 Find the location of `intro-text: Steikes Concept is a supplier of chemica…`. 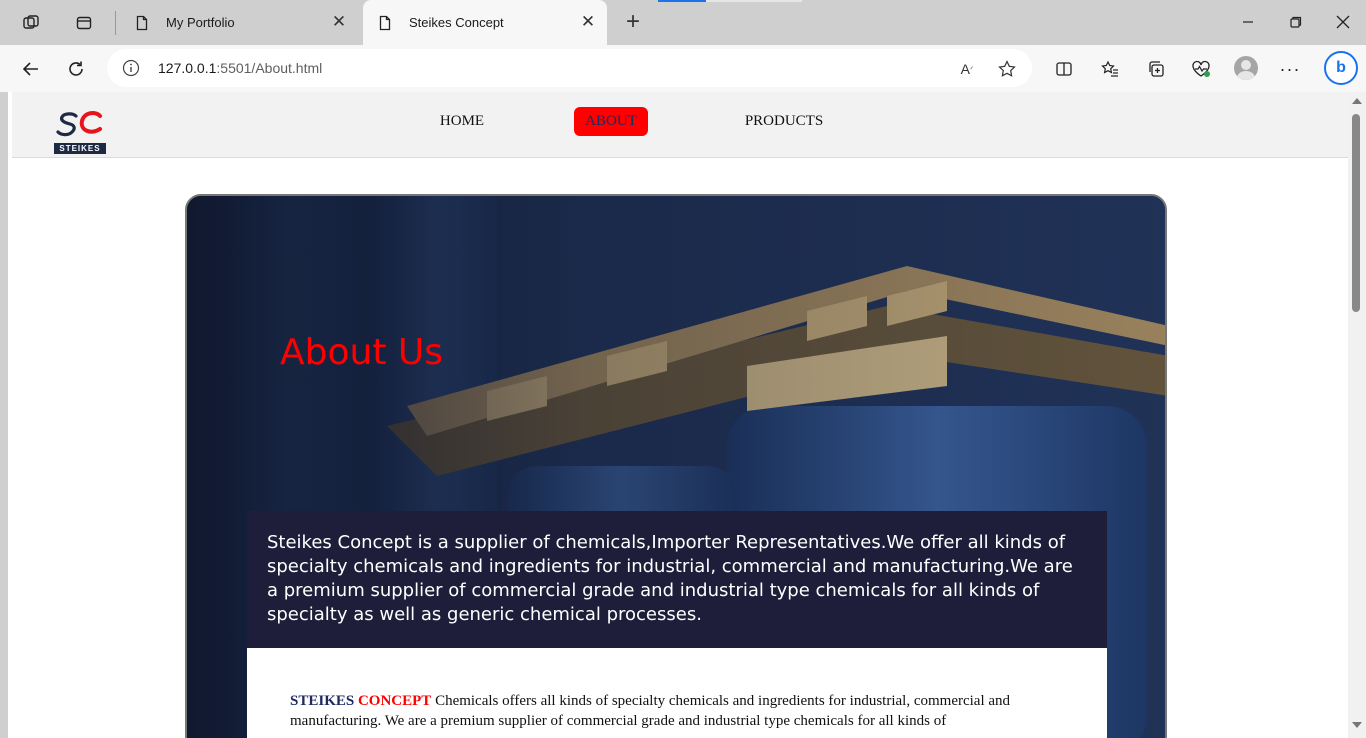

intro-text: Steikes Concept is a supplier of chemica… is located at coordinates (670, 578).